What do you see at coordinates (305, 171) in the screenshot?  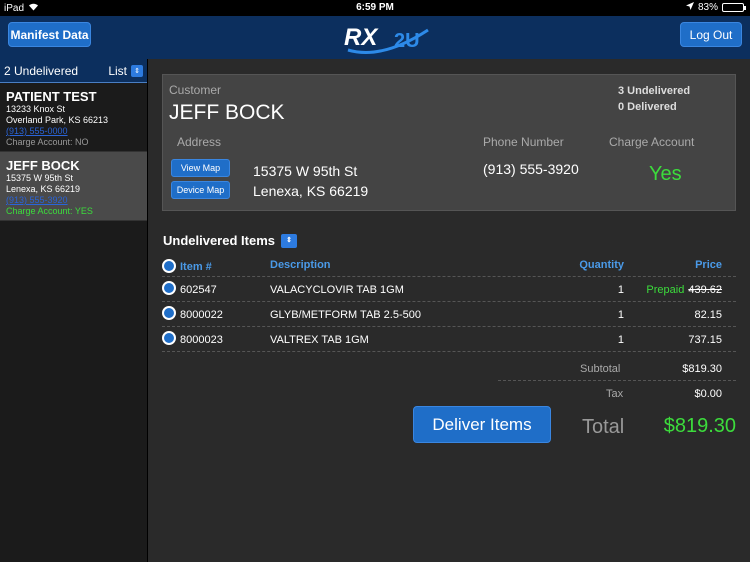 I see `address-line1: 15375 W 95th St` at bounding box center [305, 171].